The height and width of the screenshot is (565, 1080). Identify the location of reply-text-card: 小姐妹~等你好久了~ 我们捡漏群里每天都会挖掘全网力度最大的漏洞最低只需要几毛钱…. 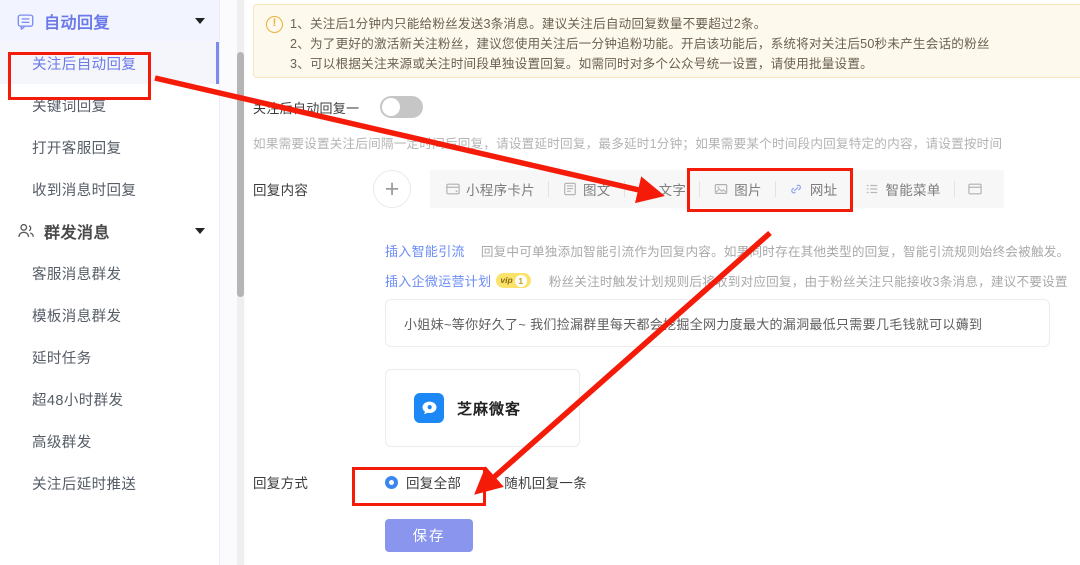
(717, 323).